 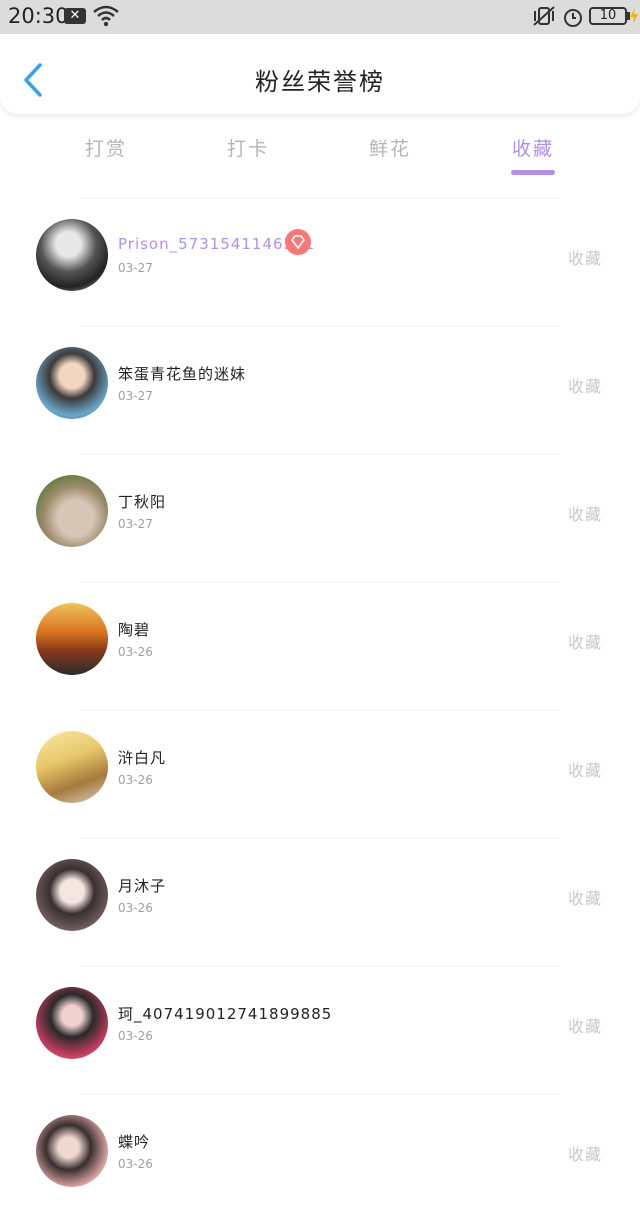 What do you see at coordinates (320, 262) in the screenshot?
I see `fan-row: Prison_5731541146371 03-27 收藏` at bounding box center [320, 262].